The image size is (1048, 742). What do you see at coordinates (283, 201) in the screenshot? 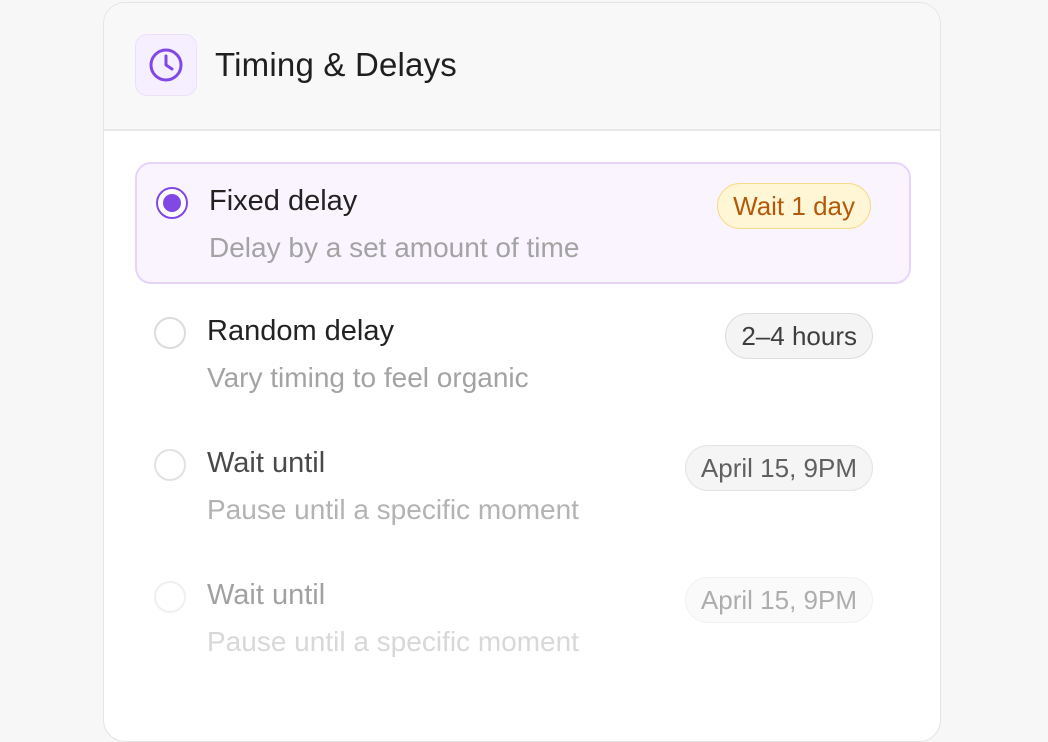
I see `option-title: Fixed delay` at bounding box center [283, 201].